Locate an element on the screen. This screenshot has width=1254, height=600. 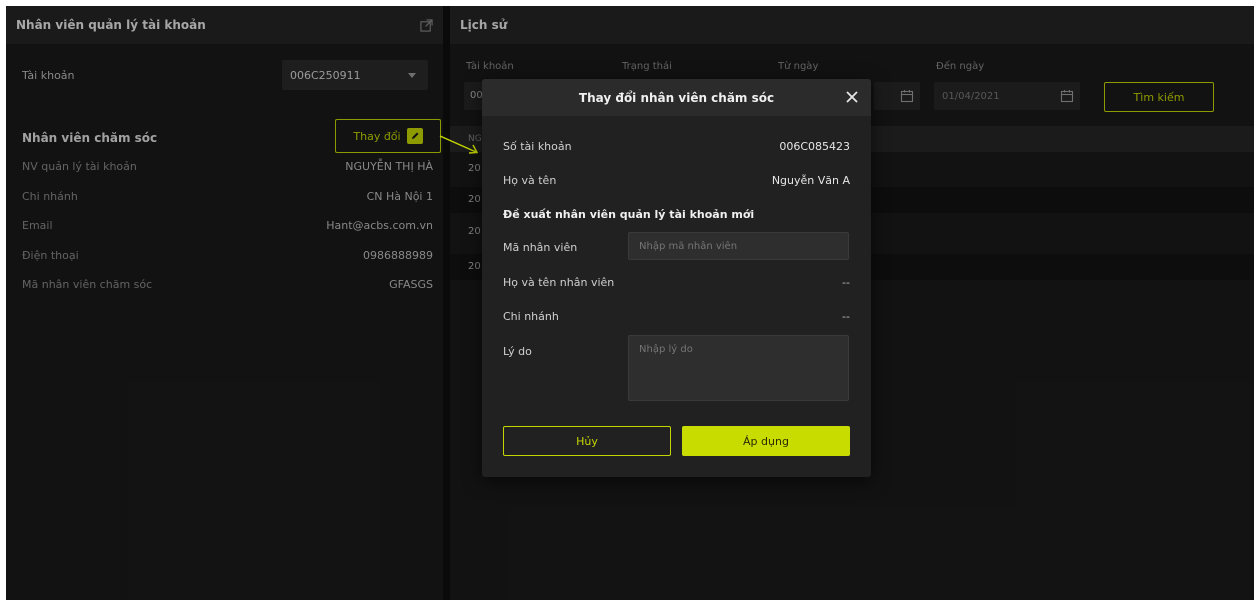
reason-label: Lý do is located at coordinates (517, 351).